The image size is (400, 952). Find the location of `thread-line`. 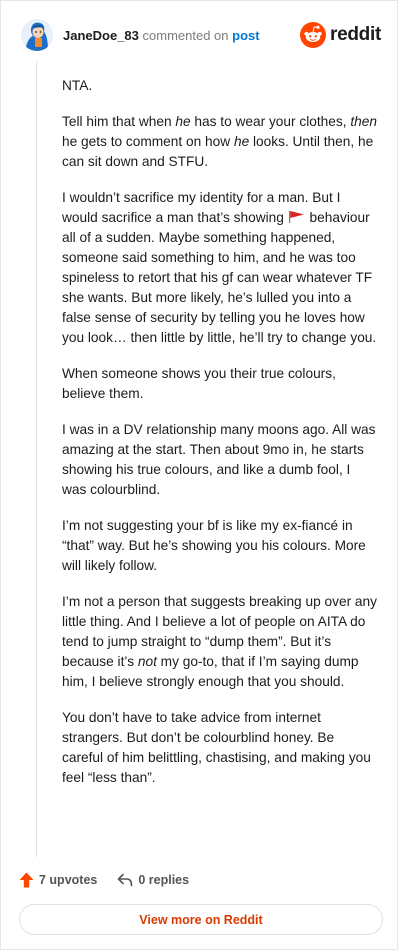

thread-line is located at coordinates (36, 459).